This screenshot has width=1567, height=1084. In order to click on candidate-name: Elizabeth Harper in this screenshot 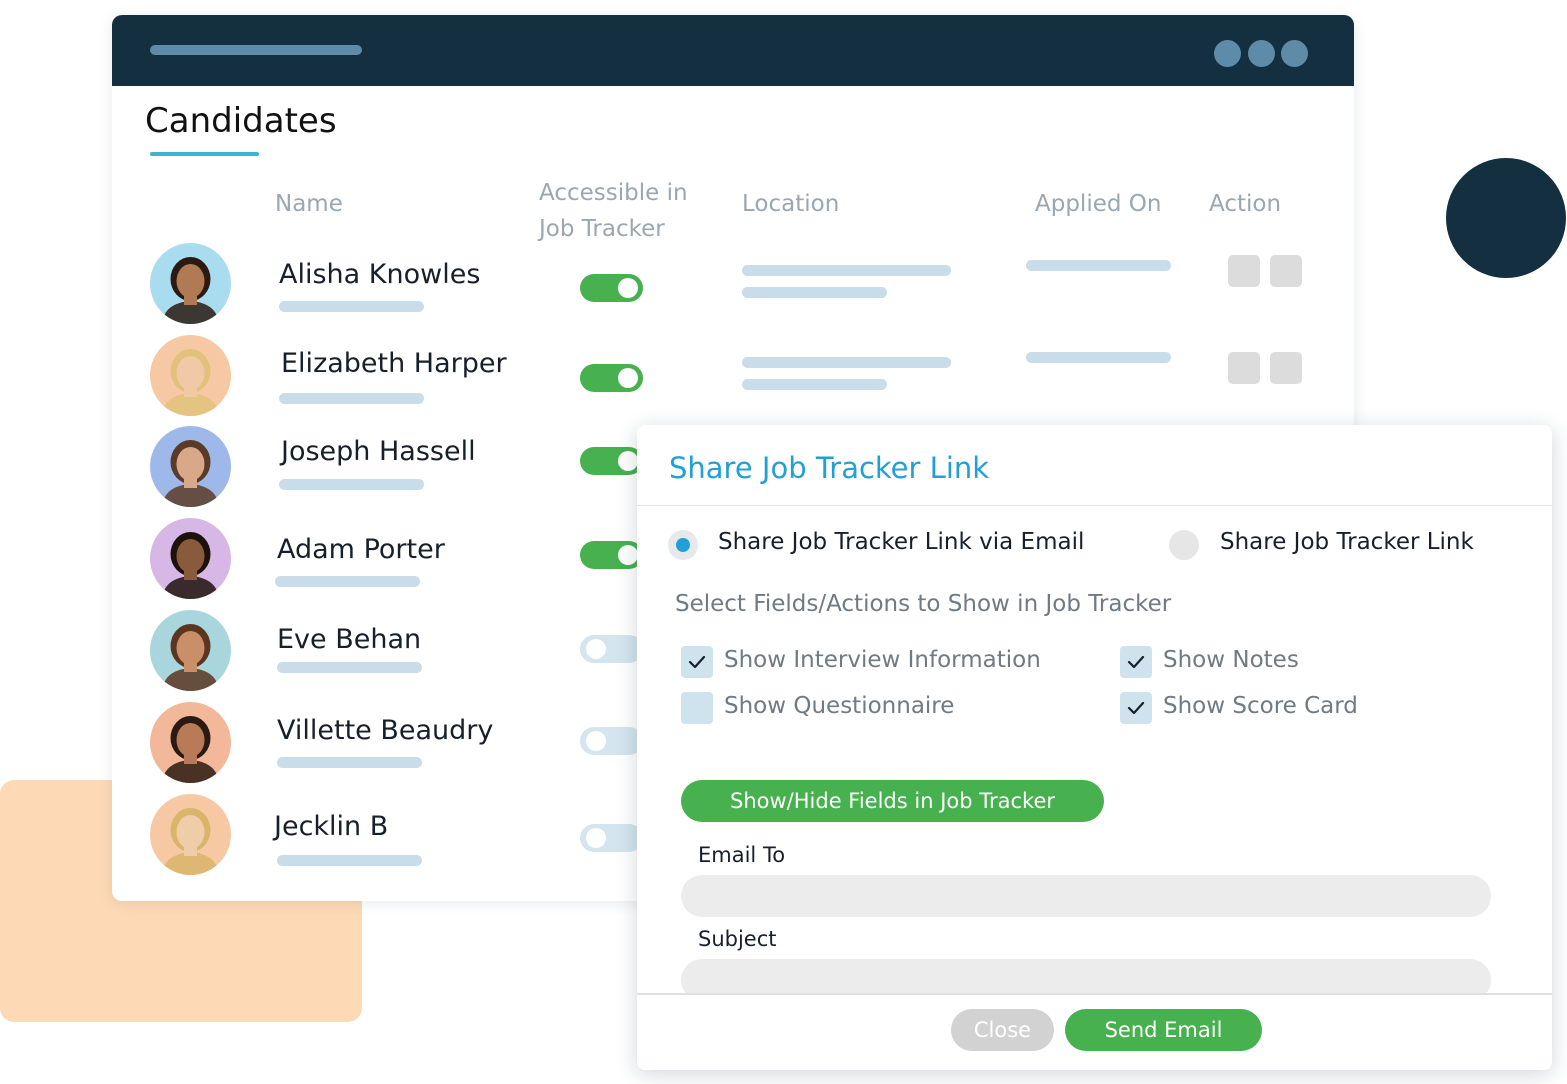, I will do `click(394, 363)`.